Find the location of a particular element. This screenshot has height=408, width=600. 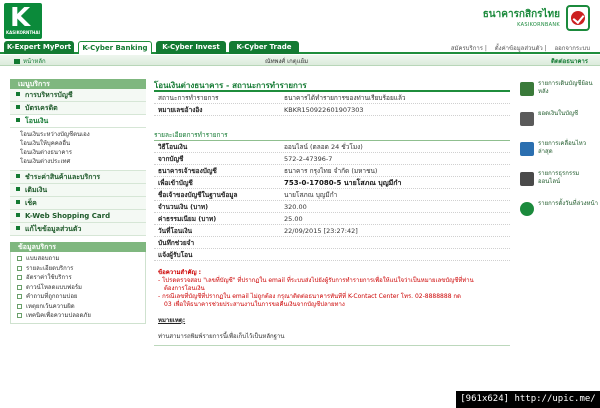

info-item-service-details: รายละเอียดบริการ is located at coordinates (81, 269).